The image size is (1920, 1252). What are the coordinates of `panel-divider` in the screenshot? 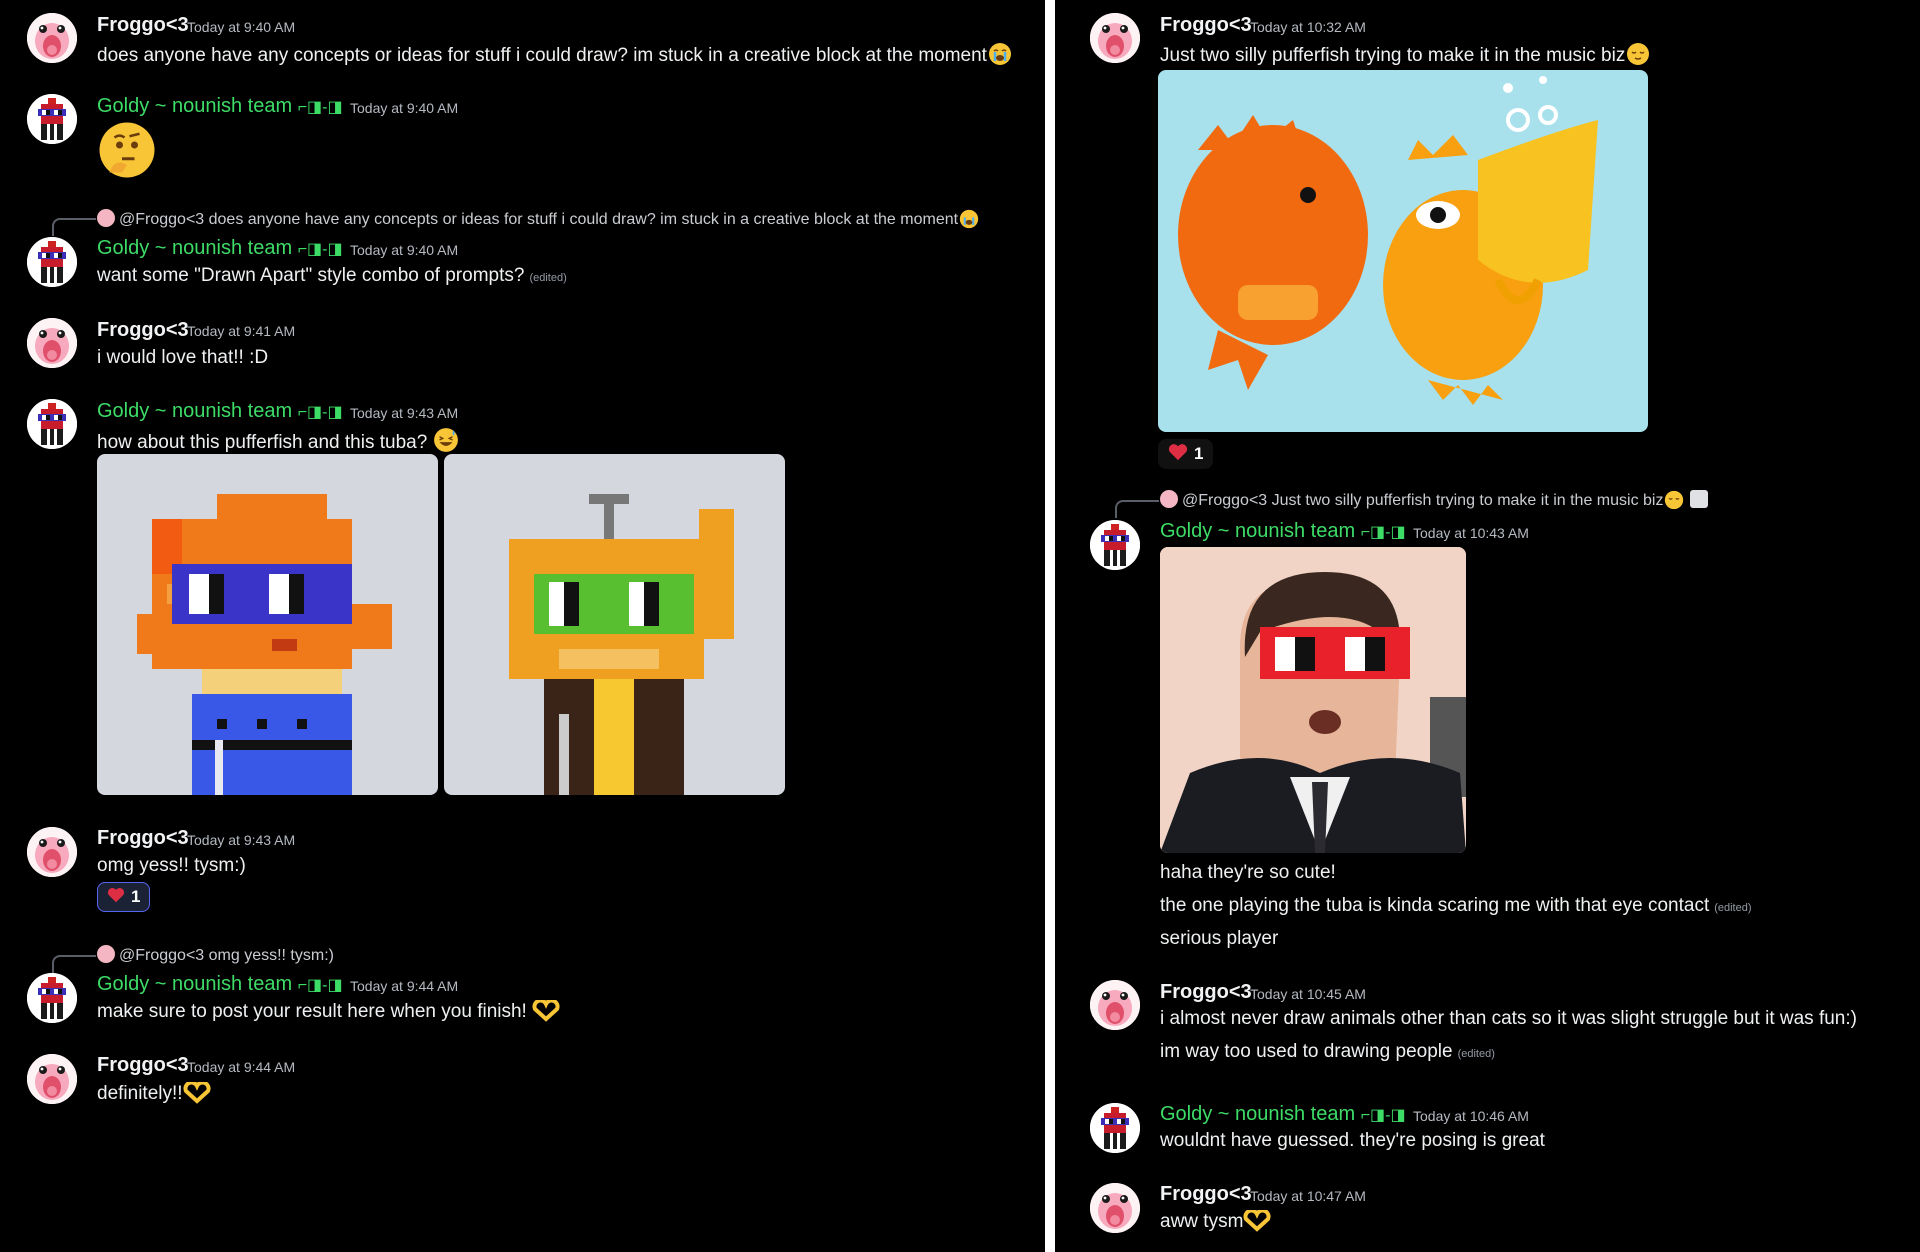 It's located at (1050, 626).